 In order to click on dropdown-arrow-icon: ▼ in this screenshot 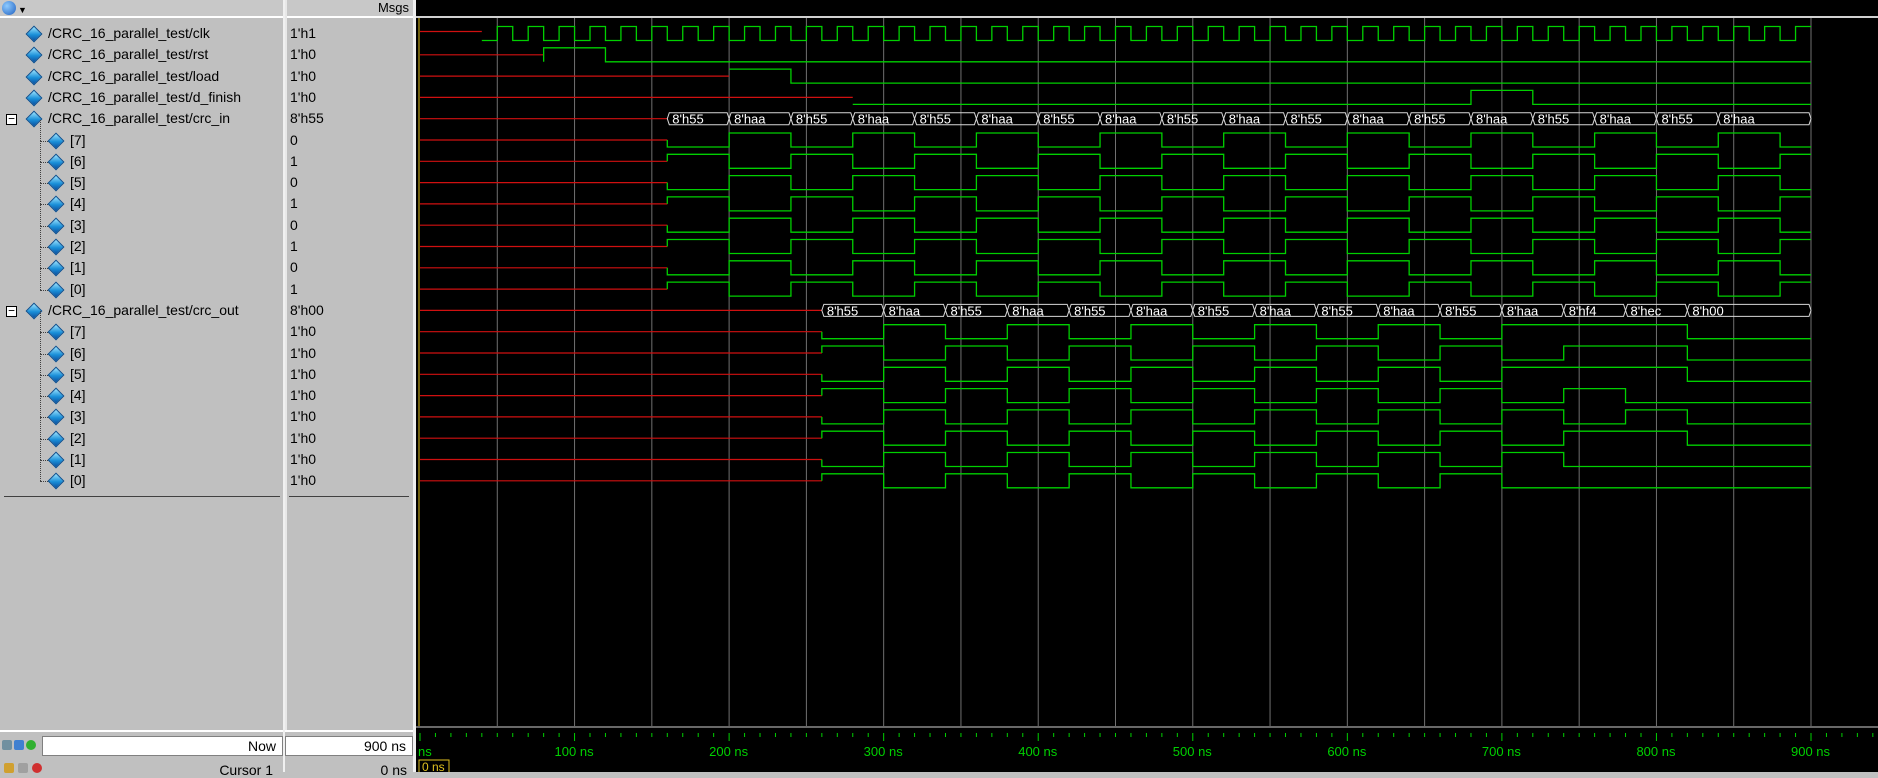, I will do `click(22, 10)`.